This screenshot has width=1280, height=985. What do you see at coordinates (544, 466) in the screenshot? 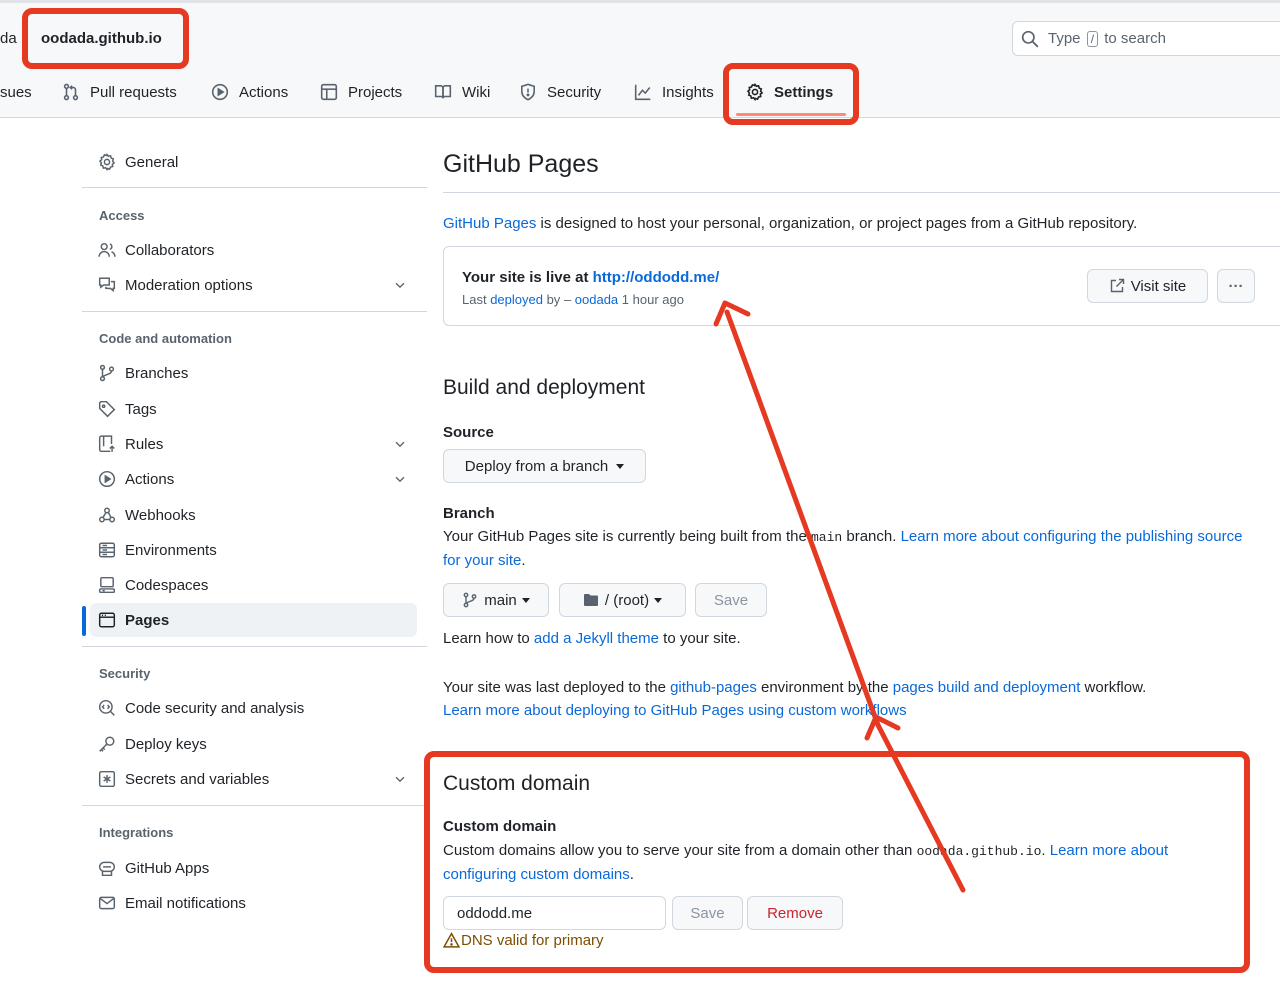
I see `source-select: Deploy from a branch` at bounding box center [544, 466].